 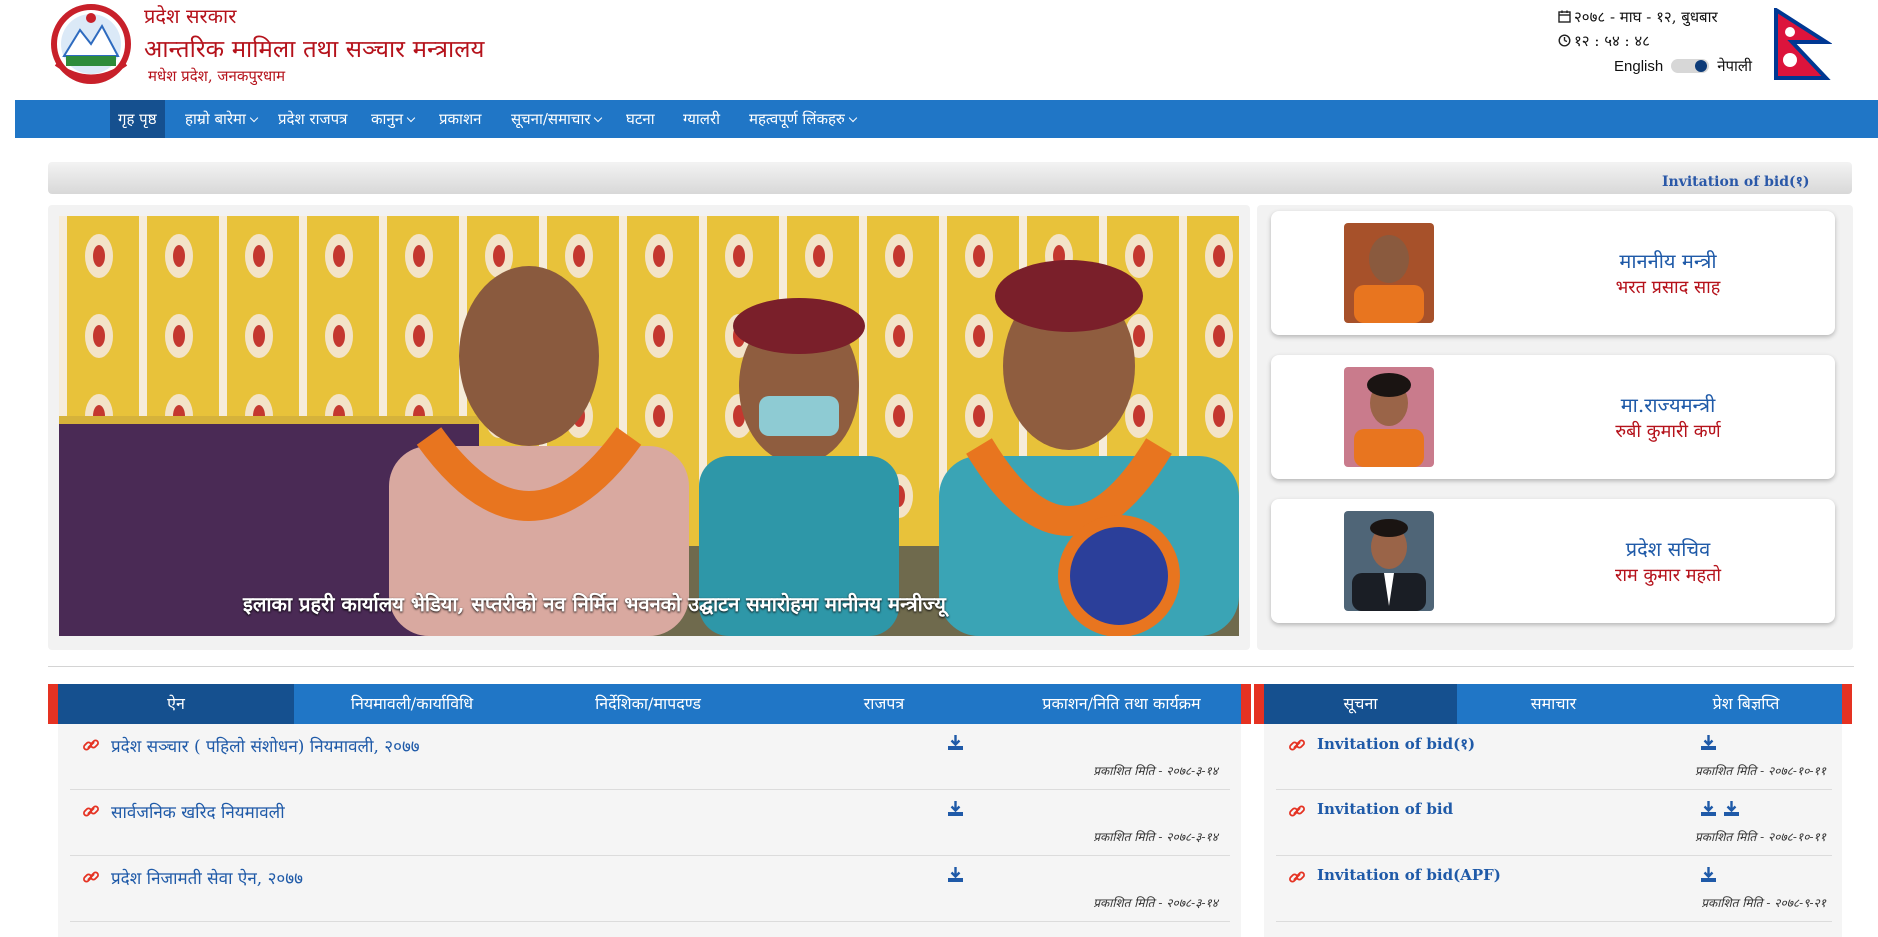 I want to click on time-text: १२ : ५४ : ४८, so click(x=1612, y=41).